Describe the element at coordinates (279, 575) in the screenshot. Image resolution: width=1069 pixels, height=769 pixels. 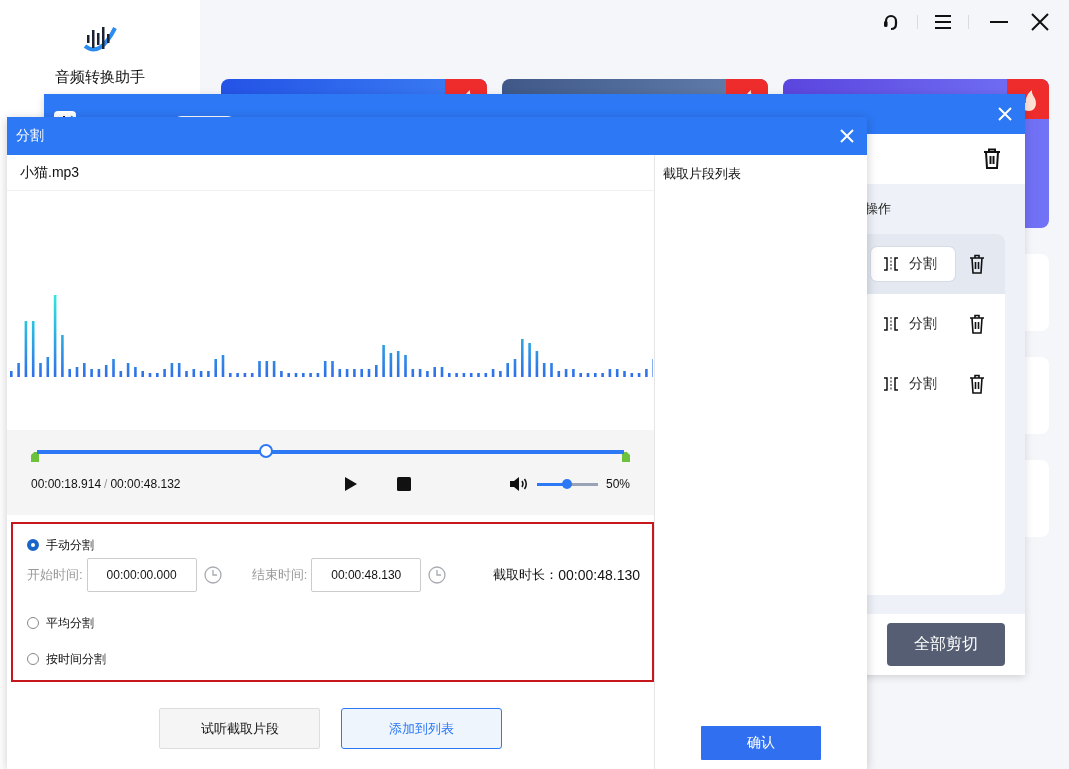
I see `field-label: 结束时间:` at that location.